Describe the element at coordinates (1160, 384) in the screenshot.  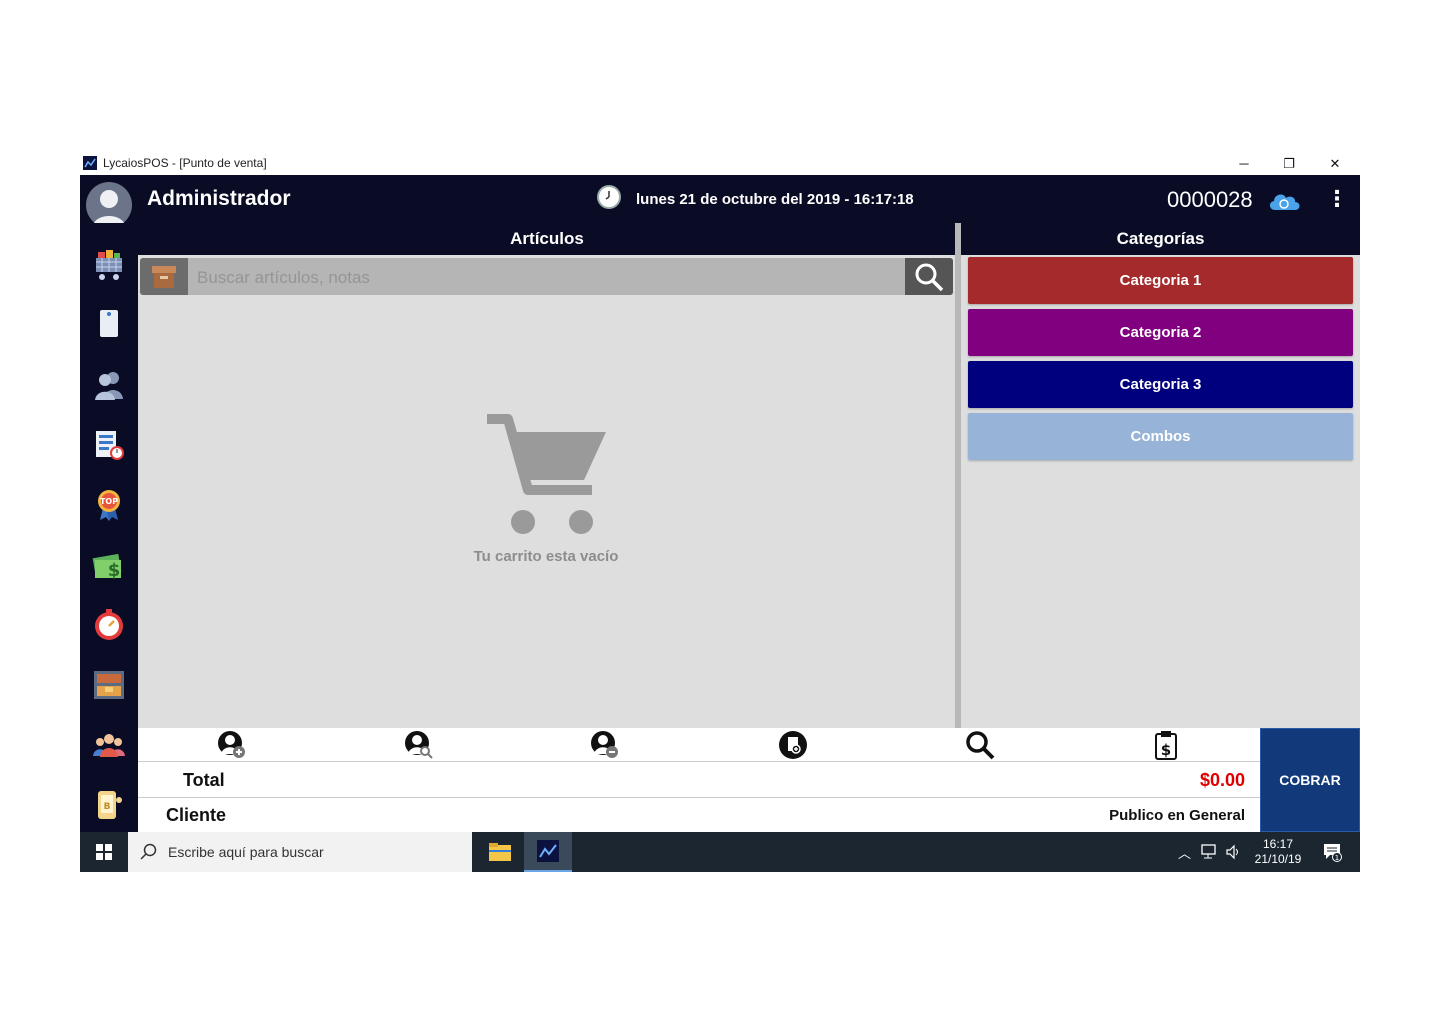
I see `category-button-3: Categoria 3` at that location.